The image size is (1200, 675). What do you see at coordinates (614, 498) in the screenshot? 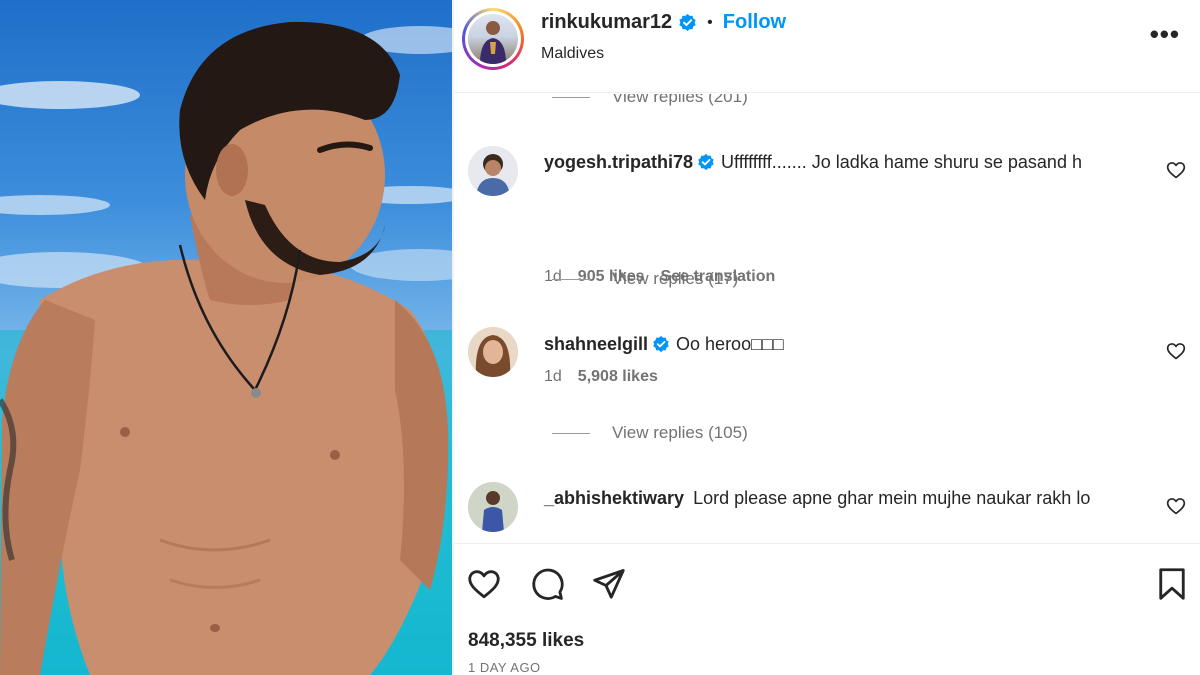
I see `commenter-username: _abhishektiwary` at bounding box center [614, 498].